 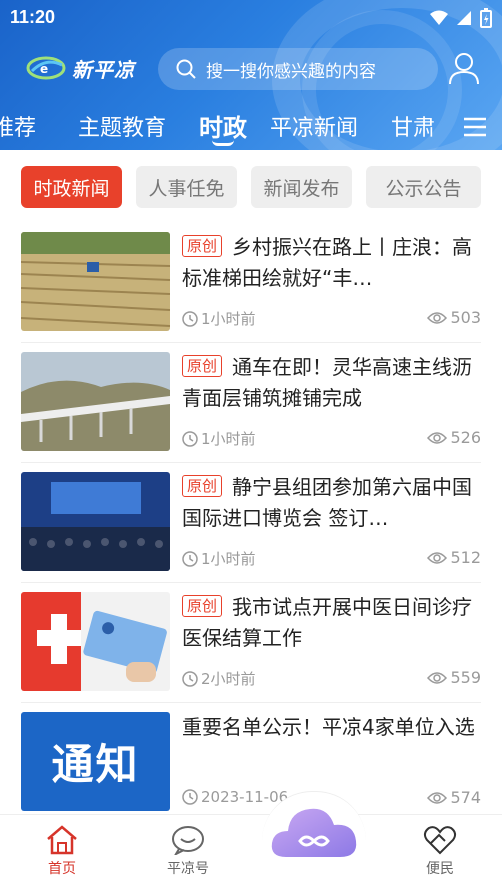 I want to click on home-icon, so click(x=62, y=840).